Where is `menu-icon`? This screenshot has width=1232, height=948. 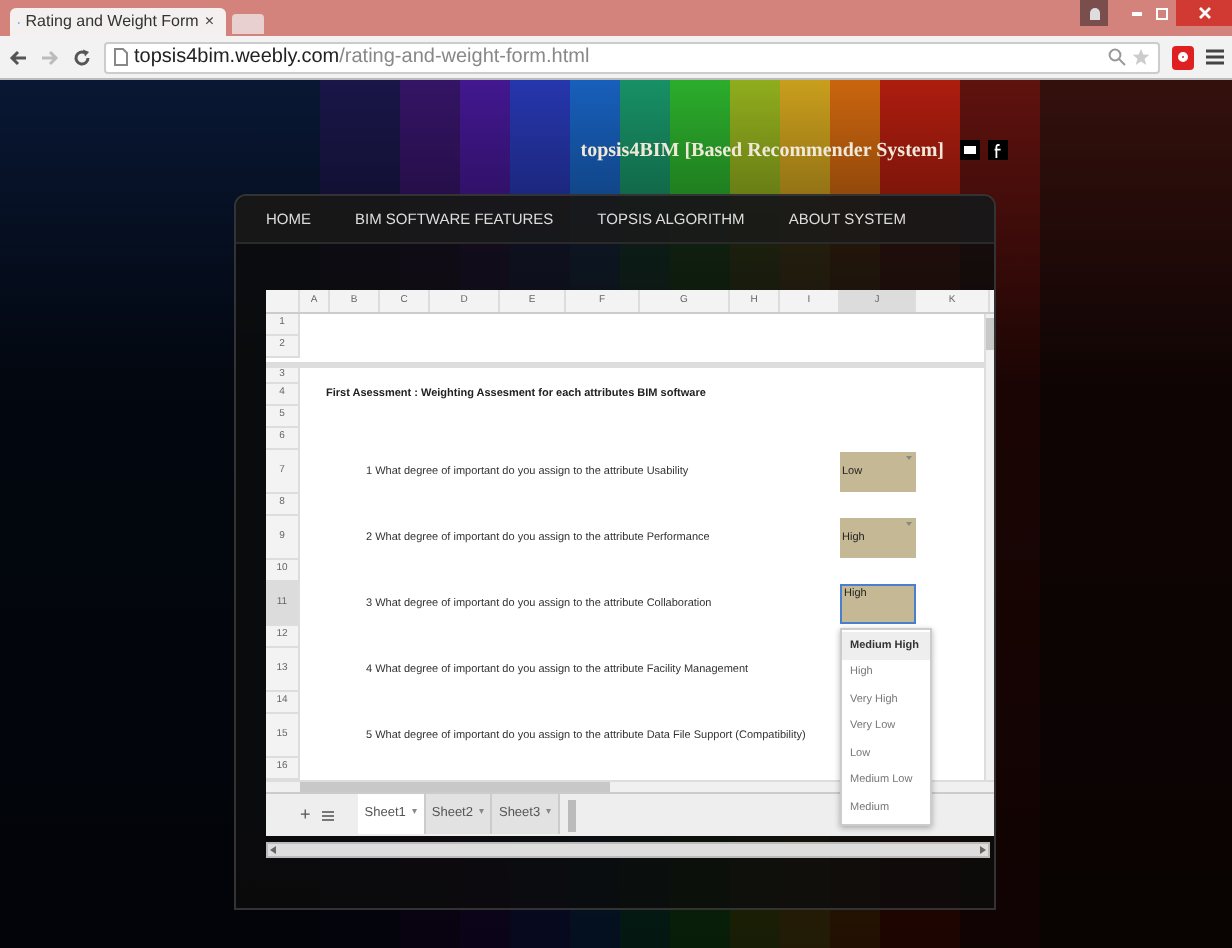 menu-icon is located at coordinates (1215, 57).